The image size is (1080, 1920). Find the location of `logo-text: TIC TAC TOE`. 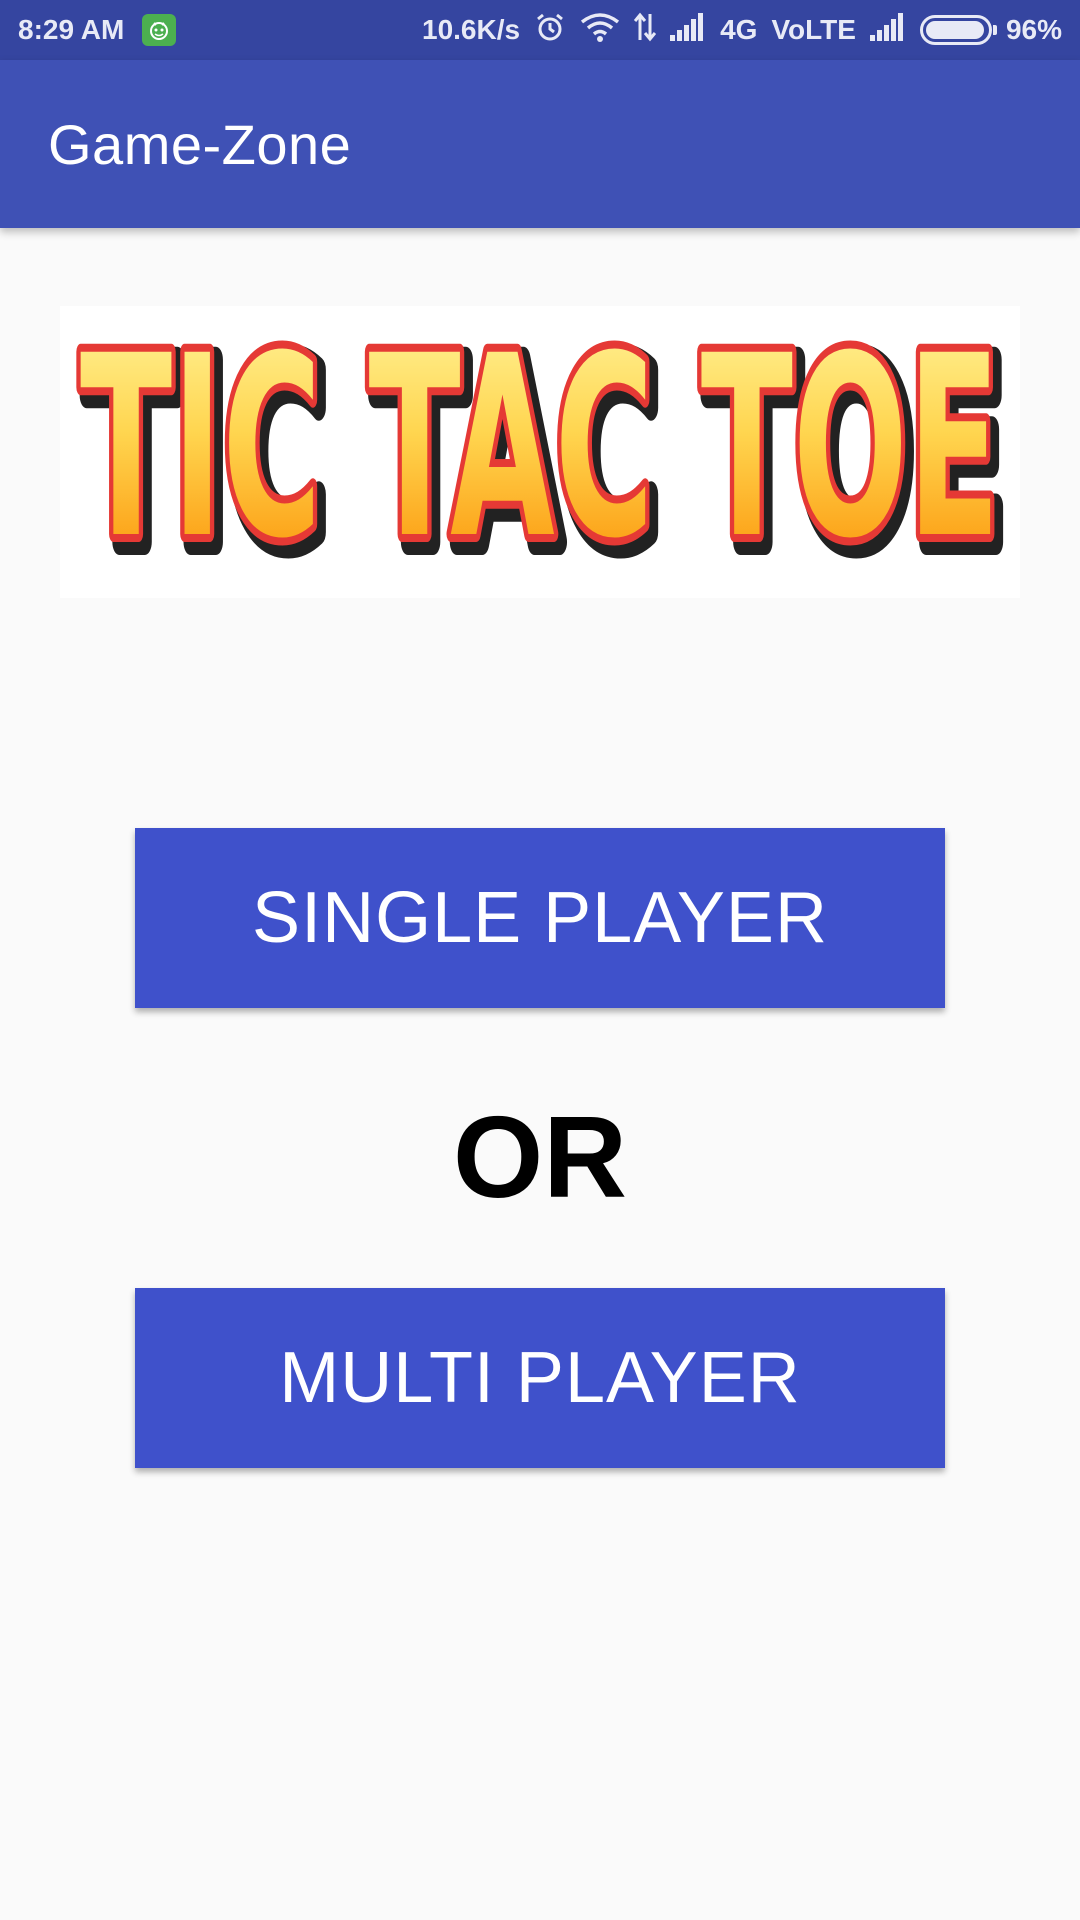

logo-text: TIC TAC TOE is located at coordinates (540, 449).